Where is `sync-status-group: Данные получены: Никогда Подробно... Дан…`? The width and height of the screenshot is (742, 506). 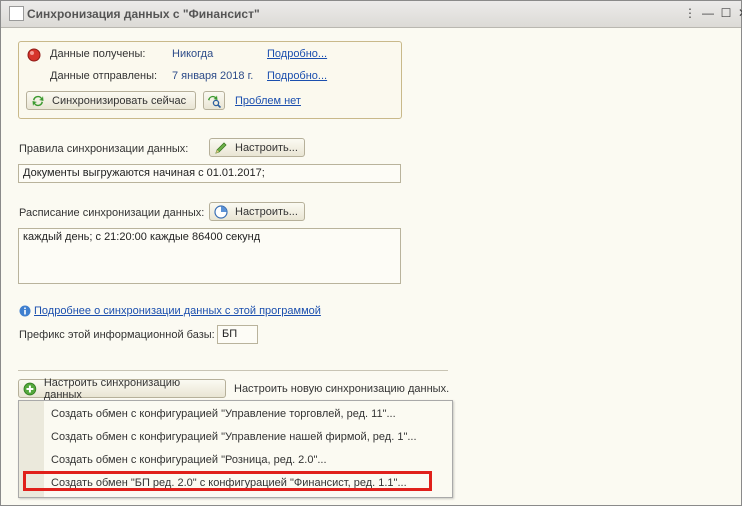 sync-status-group: Данные получены: Никогда Подробно... Дан… is located at coordinates (210, 80).